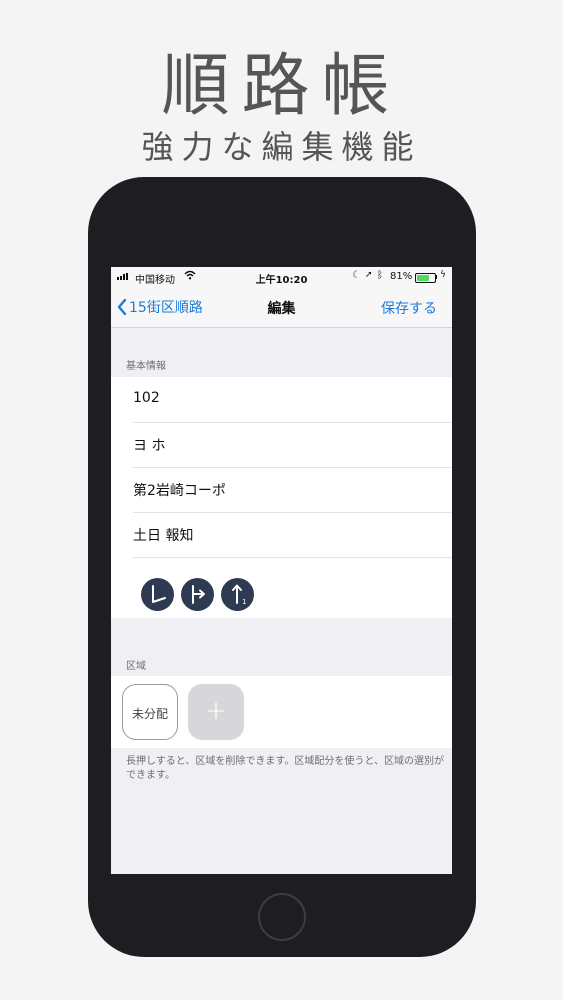 Image resolution: width=563 pixels, height=1000 pixels. I want to click on battery-icon, so click(425, 278).